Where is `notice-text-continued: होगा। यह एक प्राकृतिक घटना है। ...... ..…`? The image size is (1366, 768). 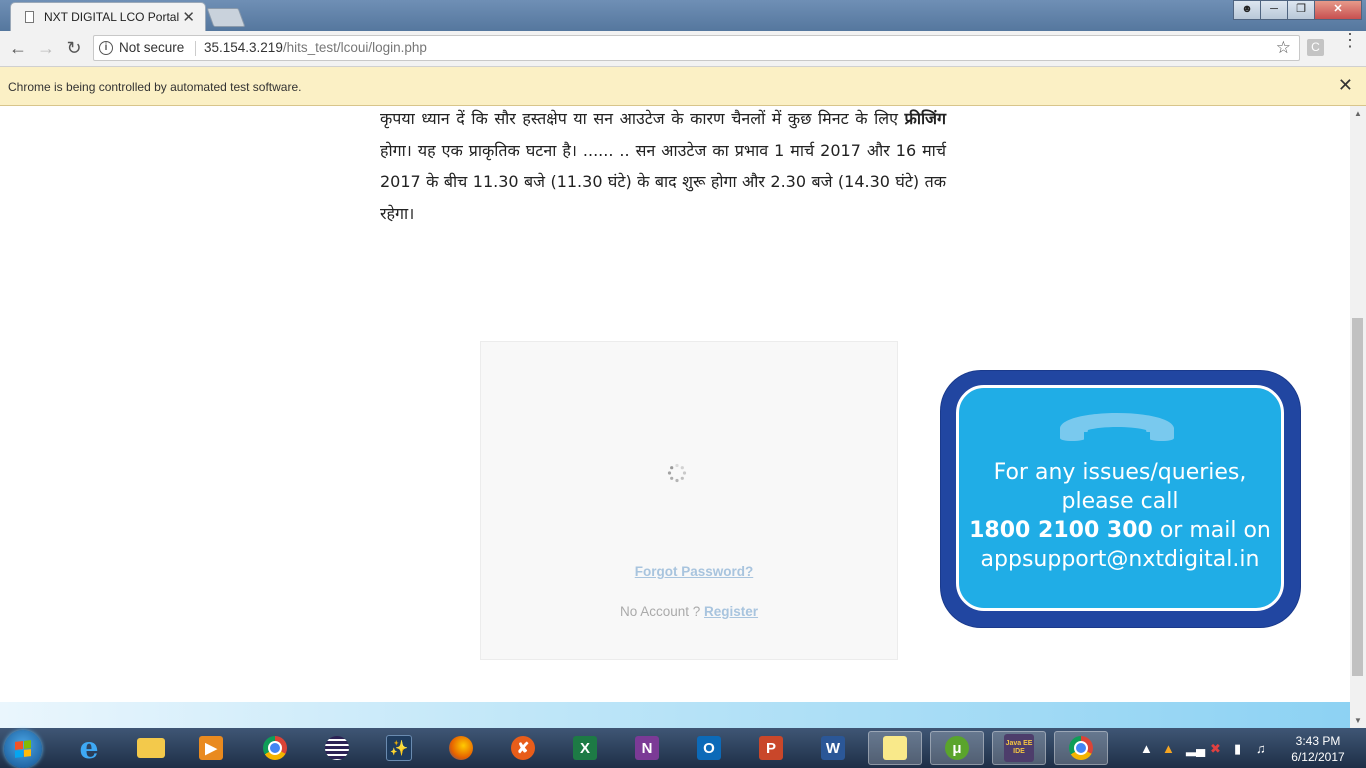
notice-text-continued: होगा। यह एक प्राकृतिक घटना है। ...... ..… is located at coordinates (663, 181).